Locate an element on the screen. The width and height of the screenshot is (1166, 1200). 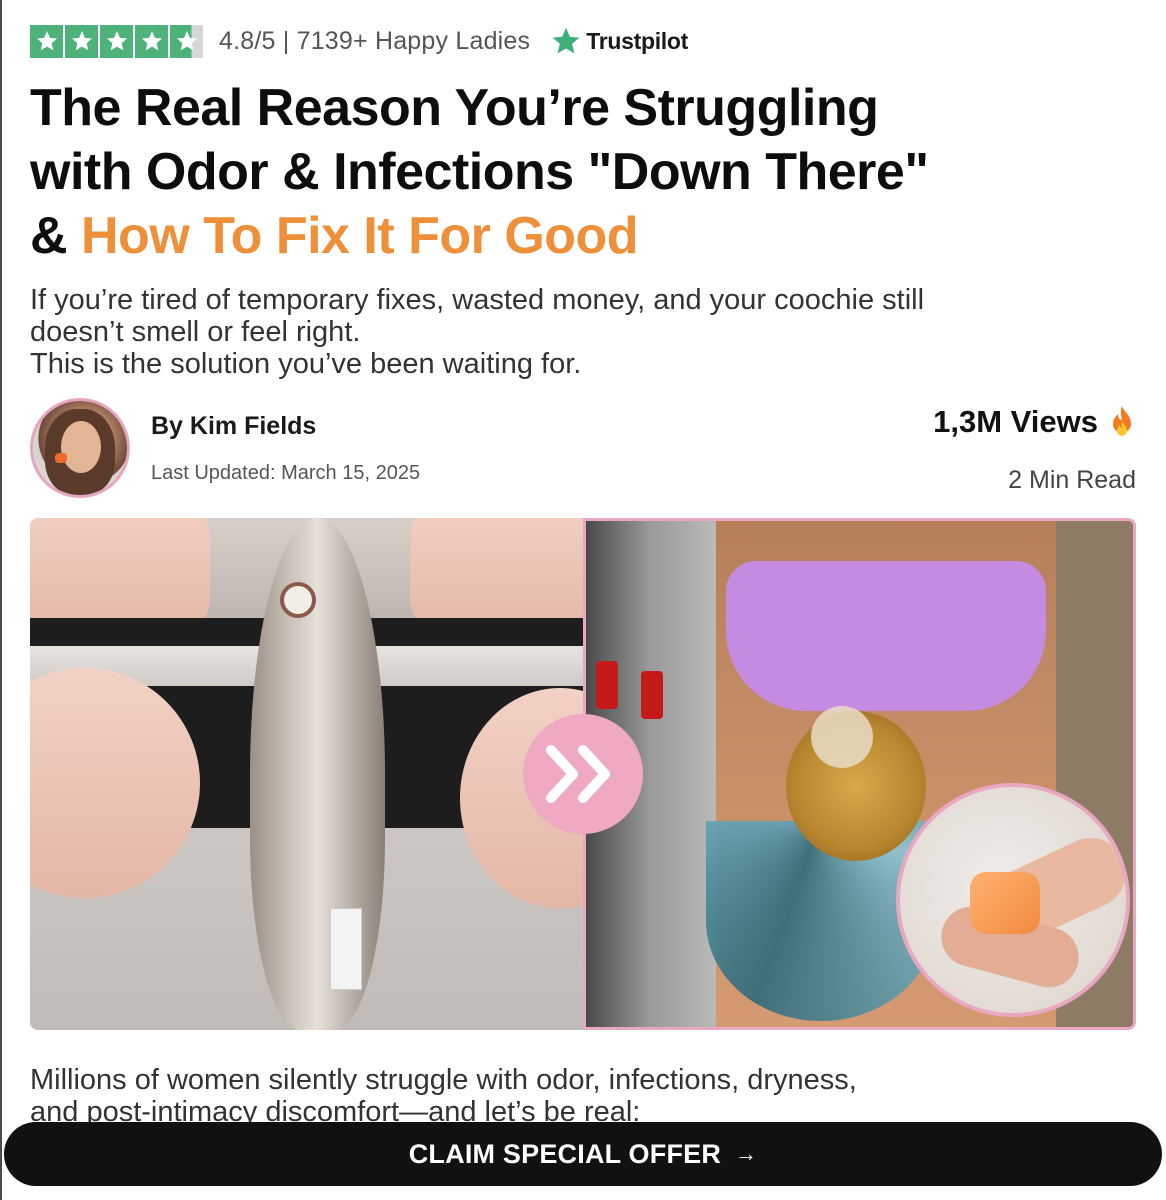
star-rating is located at coordinates (116, 41).